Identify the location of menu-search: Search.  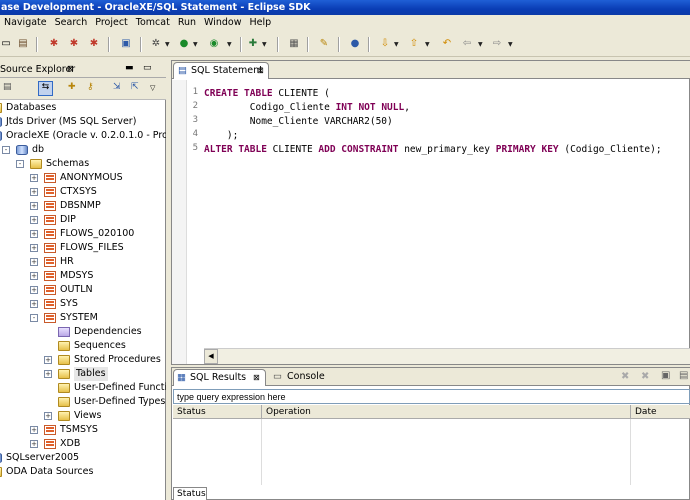
(71, 23).